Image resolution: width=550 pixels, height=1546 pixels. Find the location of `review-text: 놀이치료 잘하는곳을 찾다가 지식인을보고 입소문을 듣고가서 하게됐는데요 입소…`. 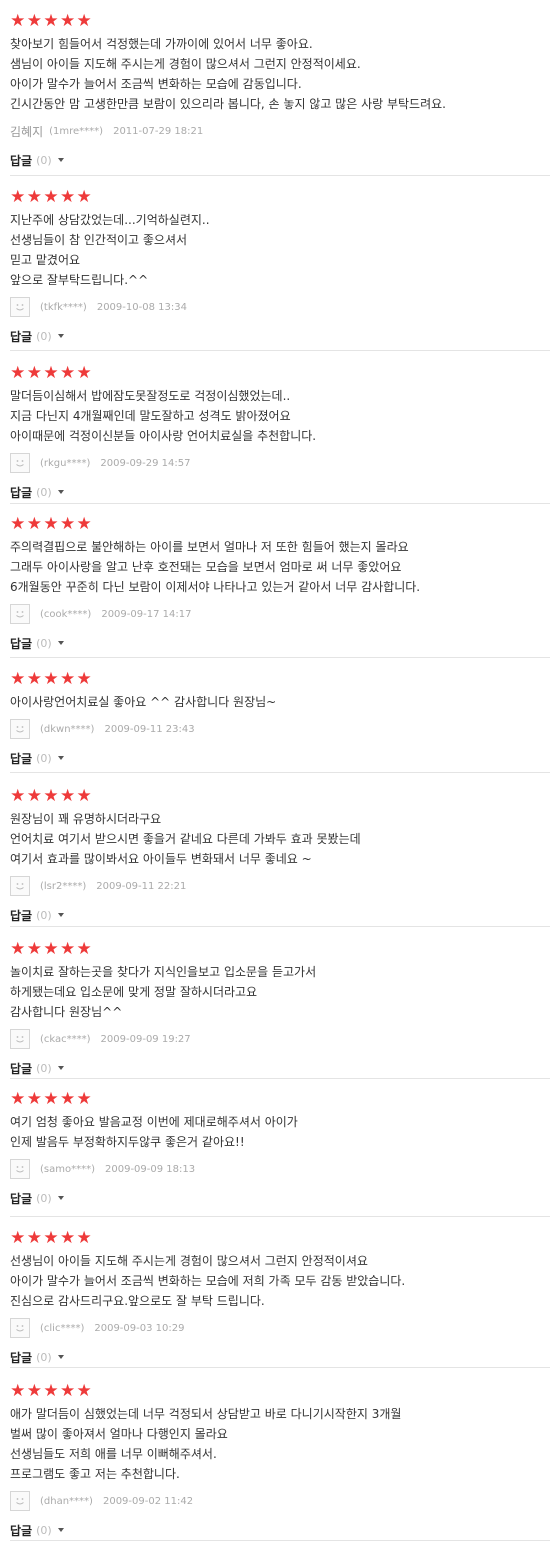

review-text: 놀이치료 잘하는곳을 찾다가 지식인을보고 입소문을 듣고가서 하게됐는데요 입소… is located at coordinates (280, 992).